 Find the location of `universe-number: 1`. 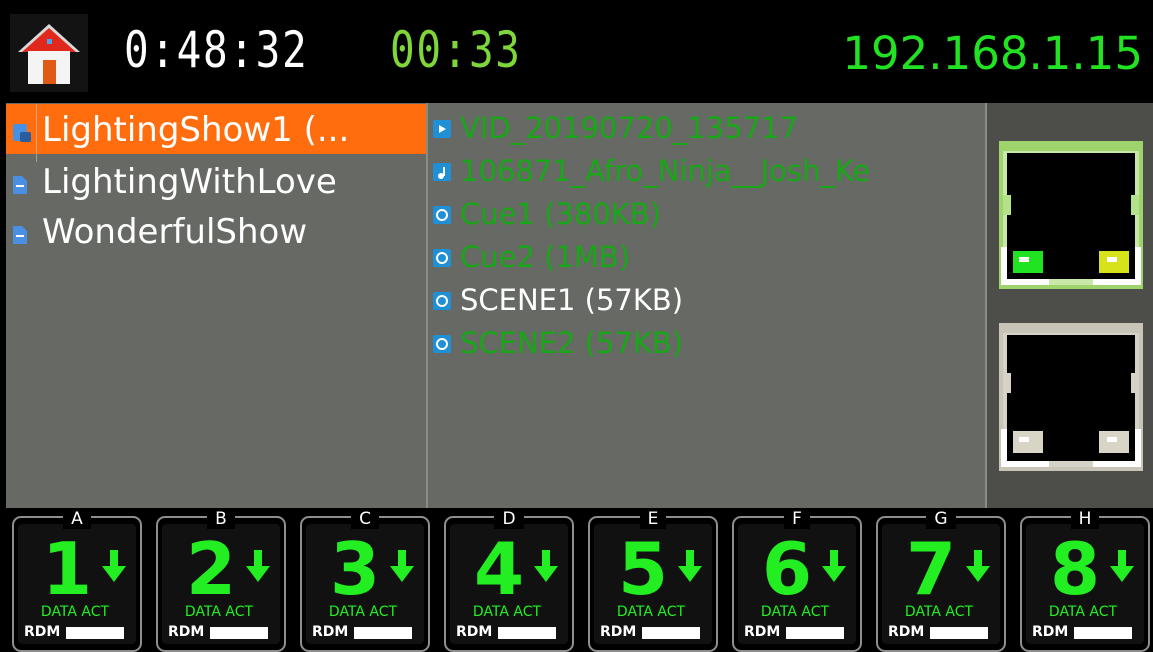

universe-number: 1 is located at coordinates (67, 569).